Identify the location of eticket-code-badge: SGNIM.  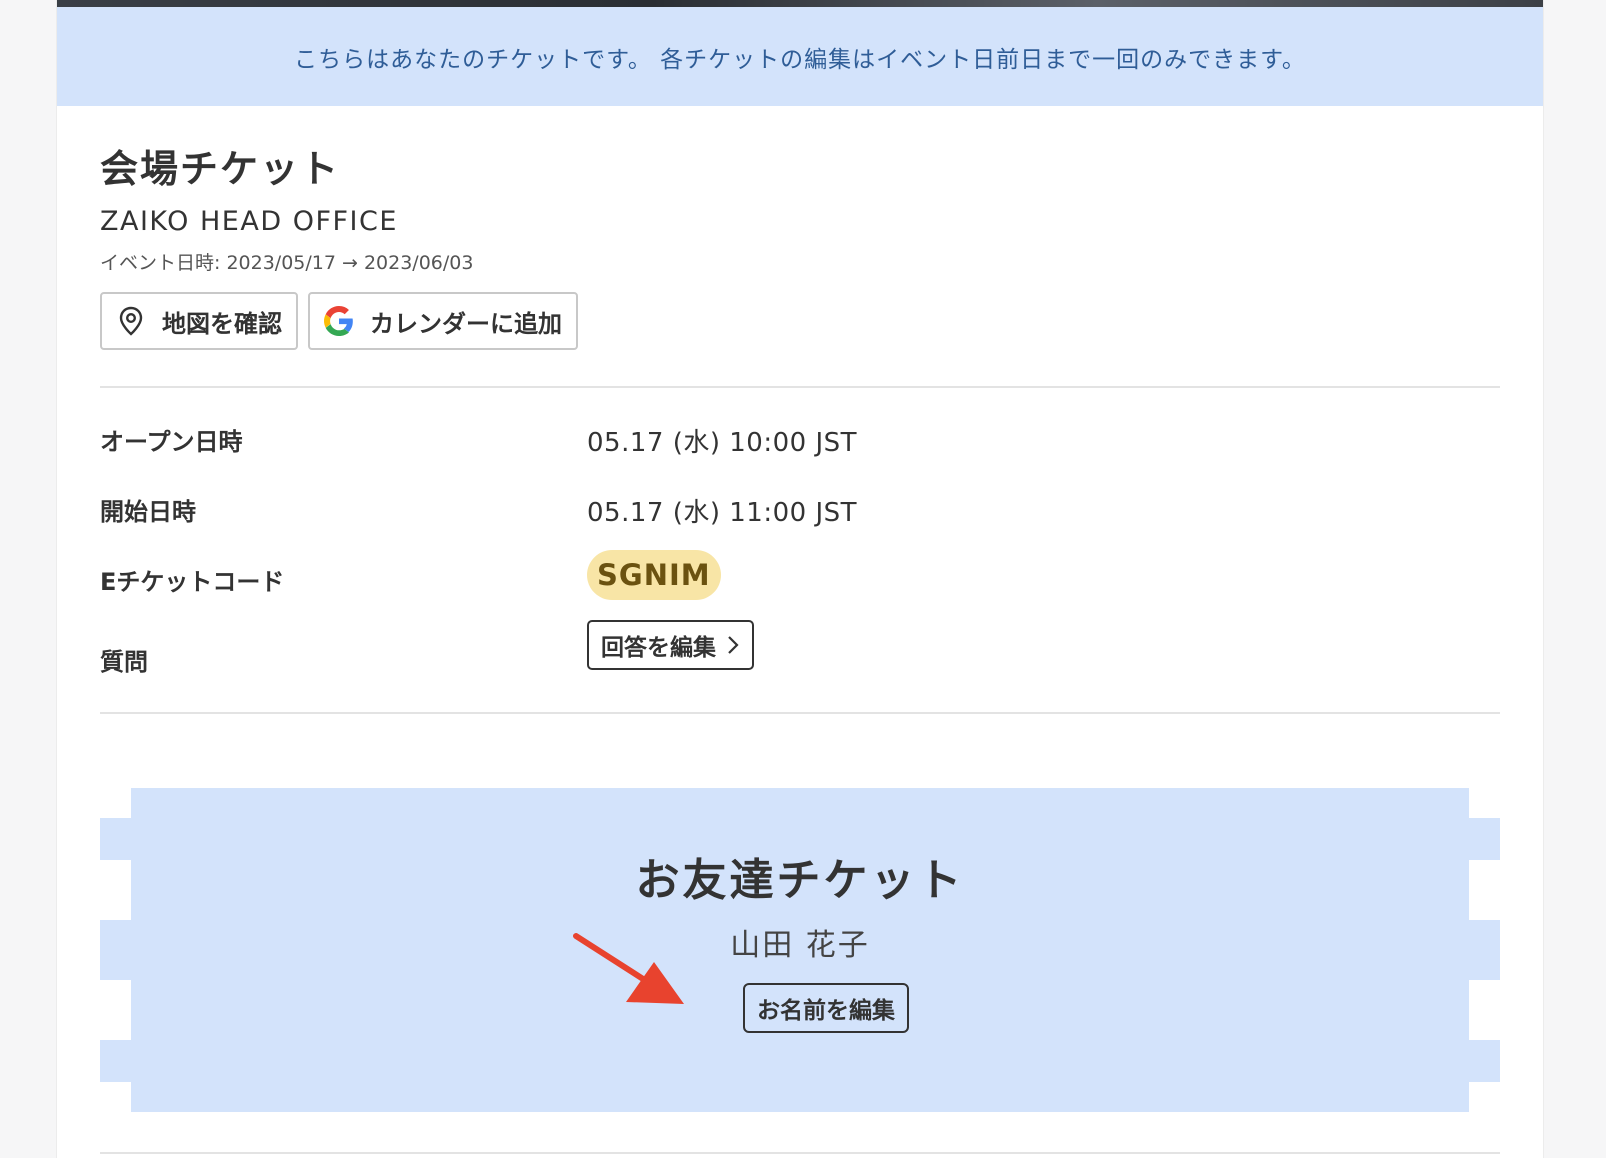
(654, 575).